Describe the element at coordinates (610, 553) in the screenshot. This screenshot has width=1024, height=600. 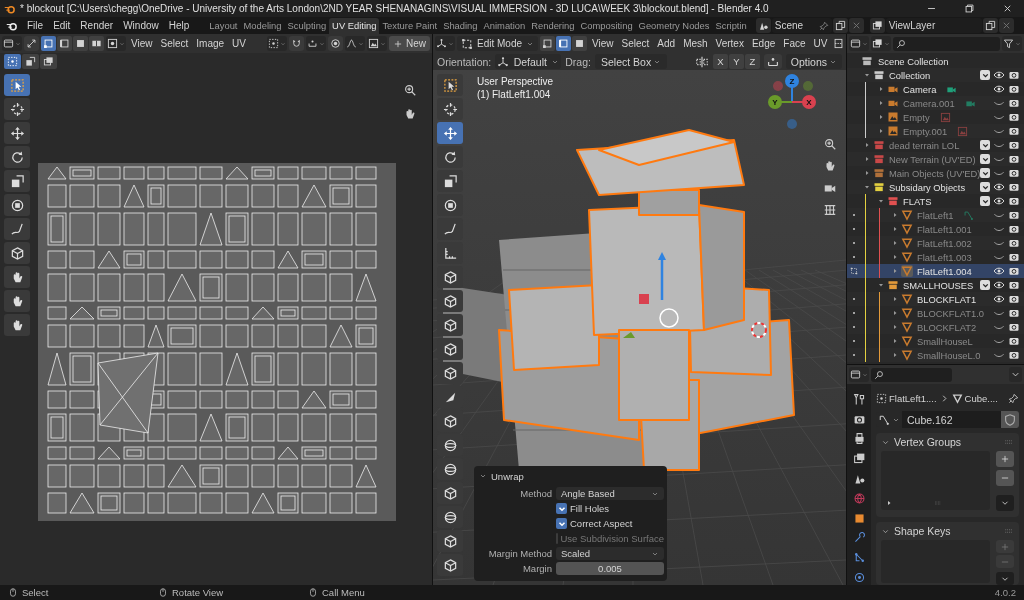
I see `margin-method-dropdown: Scaled` at that location.